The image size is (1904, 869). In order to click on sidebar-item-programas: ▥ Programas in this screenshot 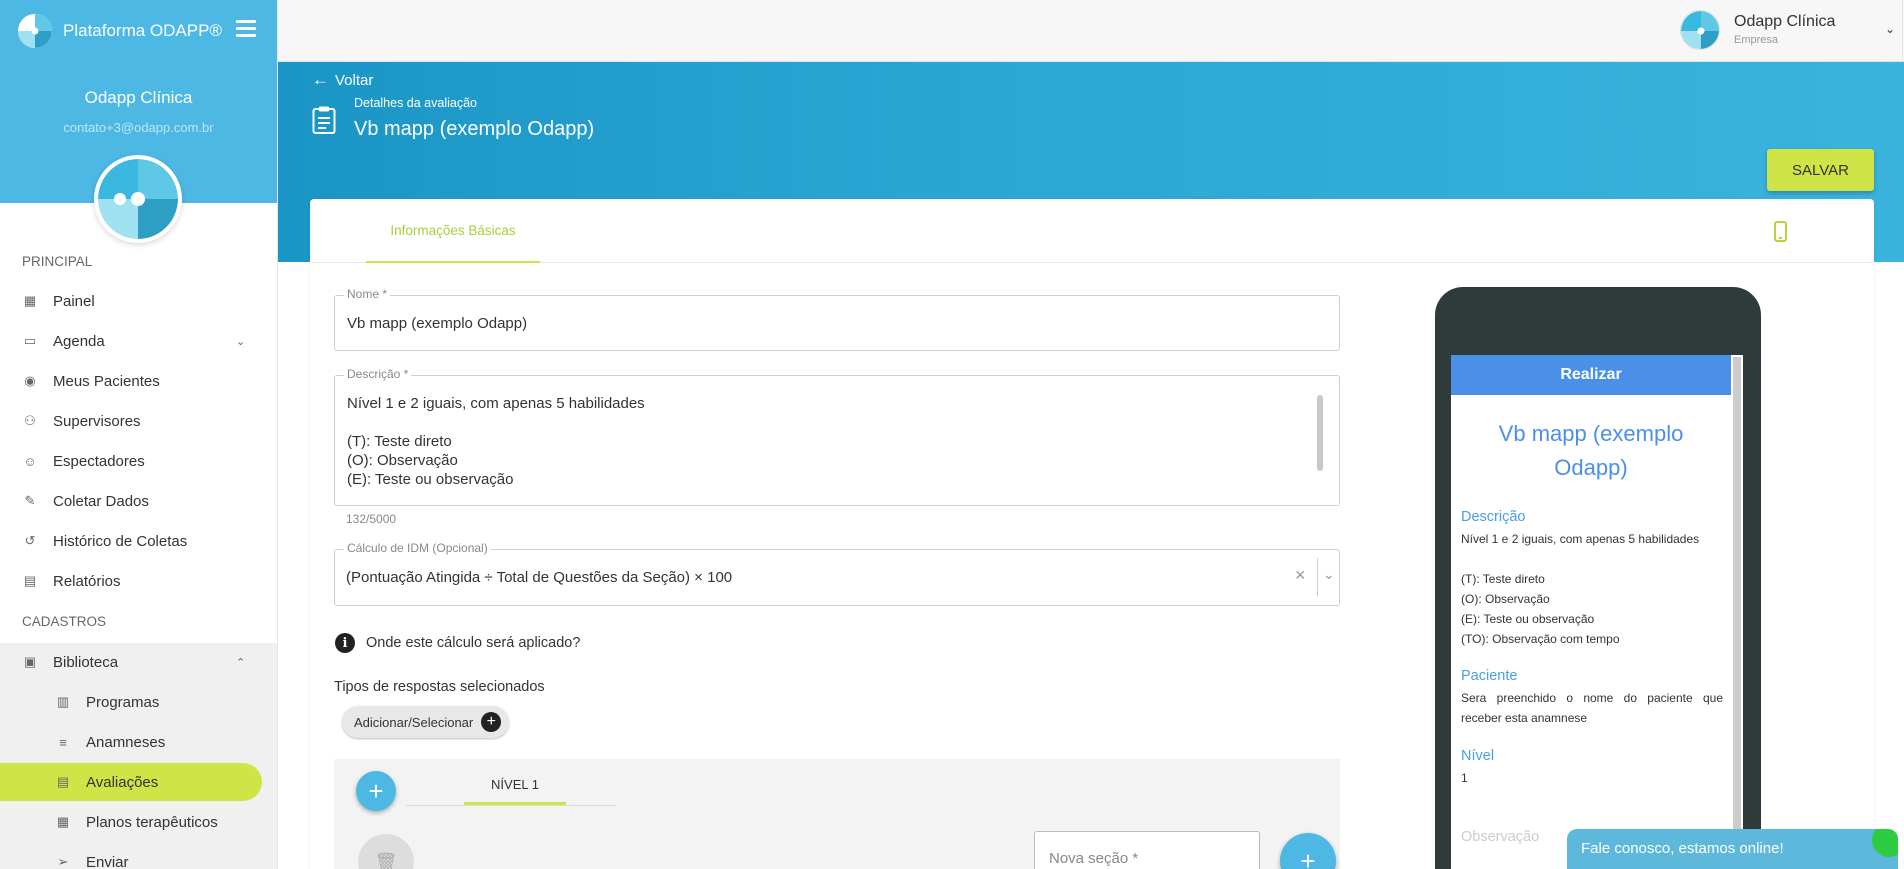, I will do `click(131, 702)`.